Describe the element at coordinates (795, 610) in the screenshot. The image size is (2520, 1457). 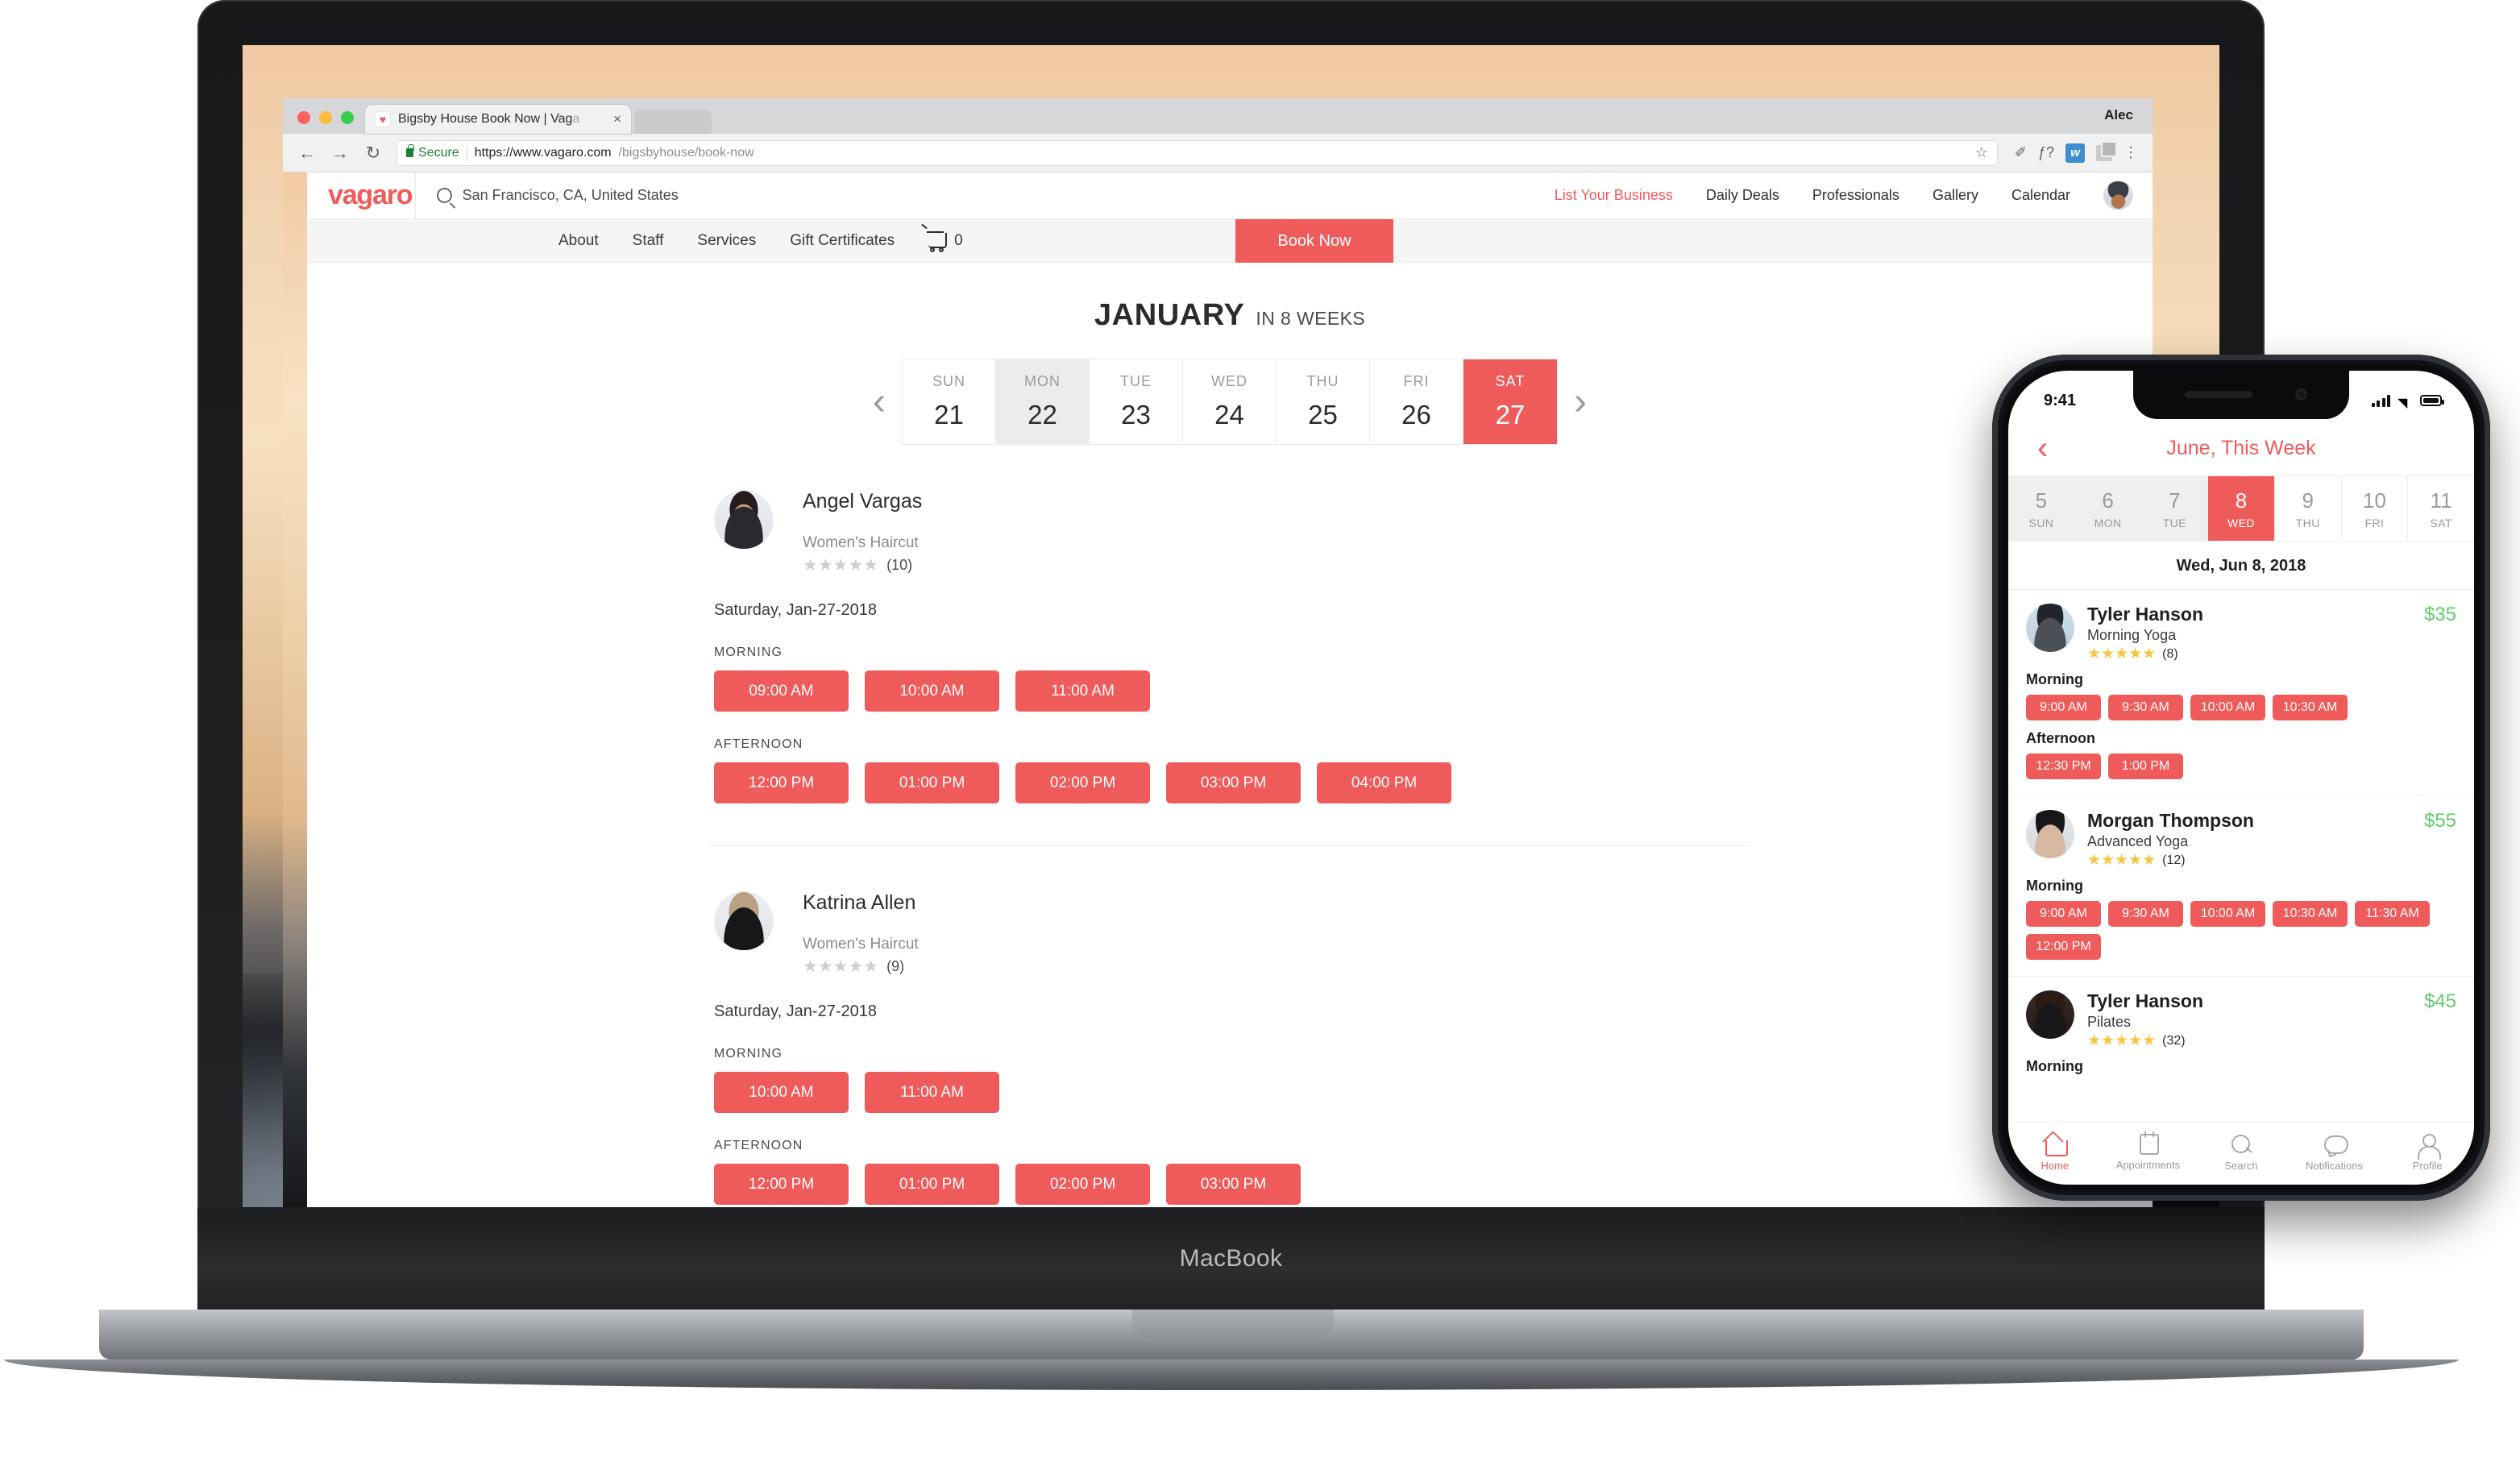
I see `provider-date: Saturday, Jan-27-2018` at that location.